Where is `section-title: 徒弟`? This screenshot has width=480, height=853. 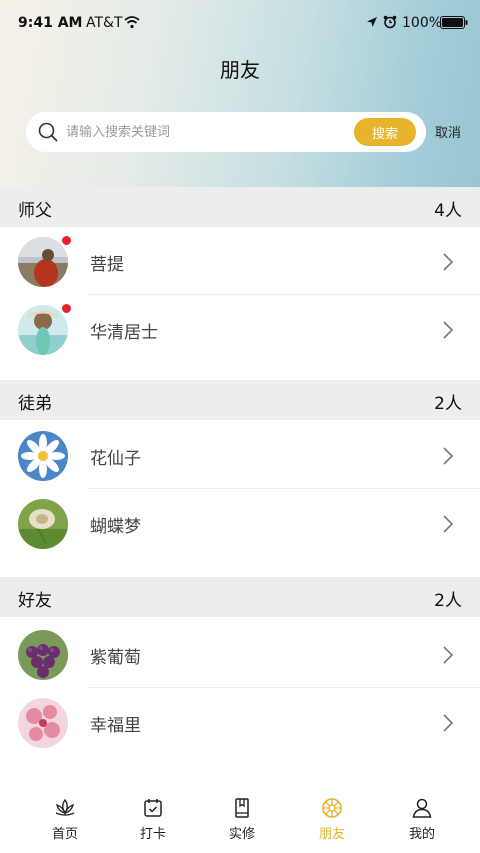
section-title: 徒弟 is located at coordinates (35, 404).